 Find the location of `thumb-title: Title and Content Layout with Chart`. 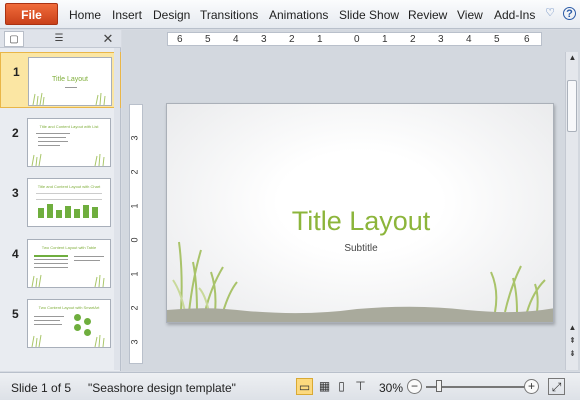

thumb-title: Title and Content Layout with Chart is located at coordinates (69, 186).